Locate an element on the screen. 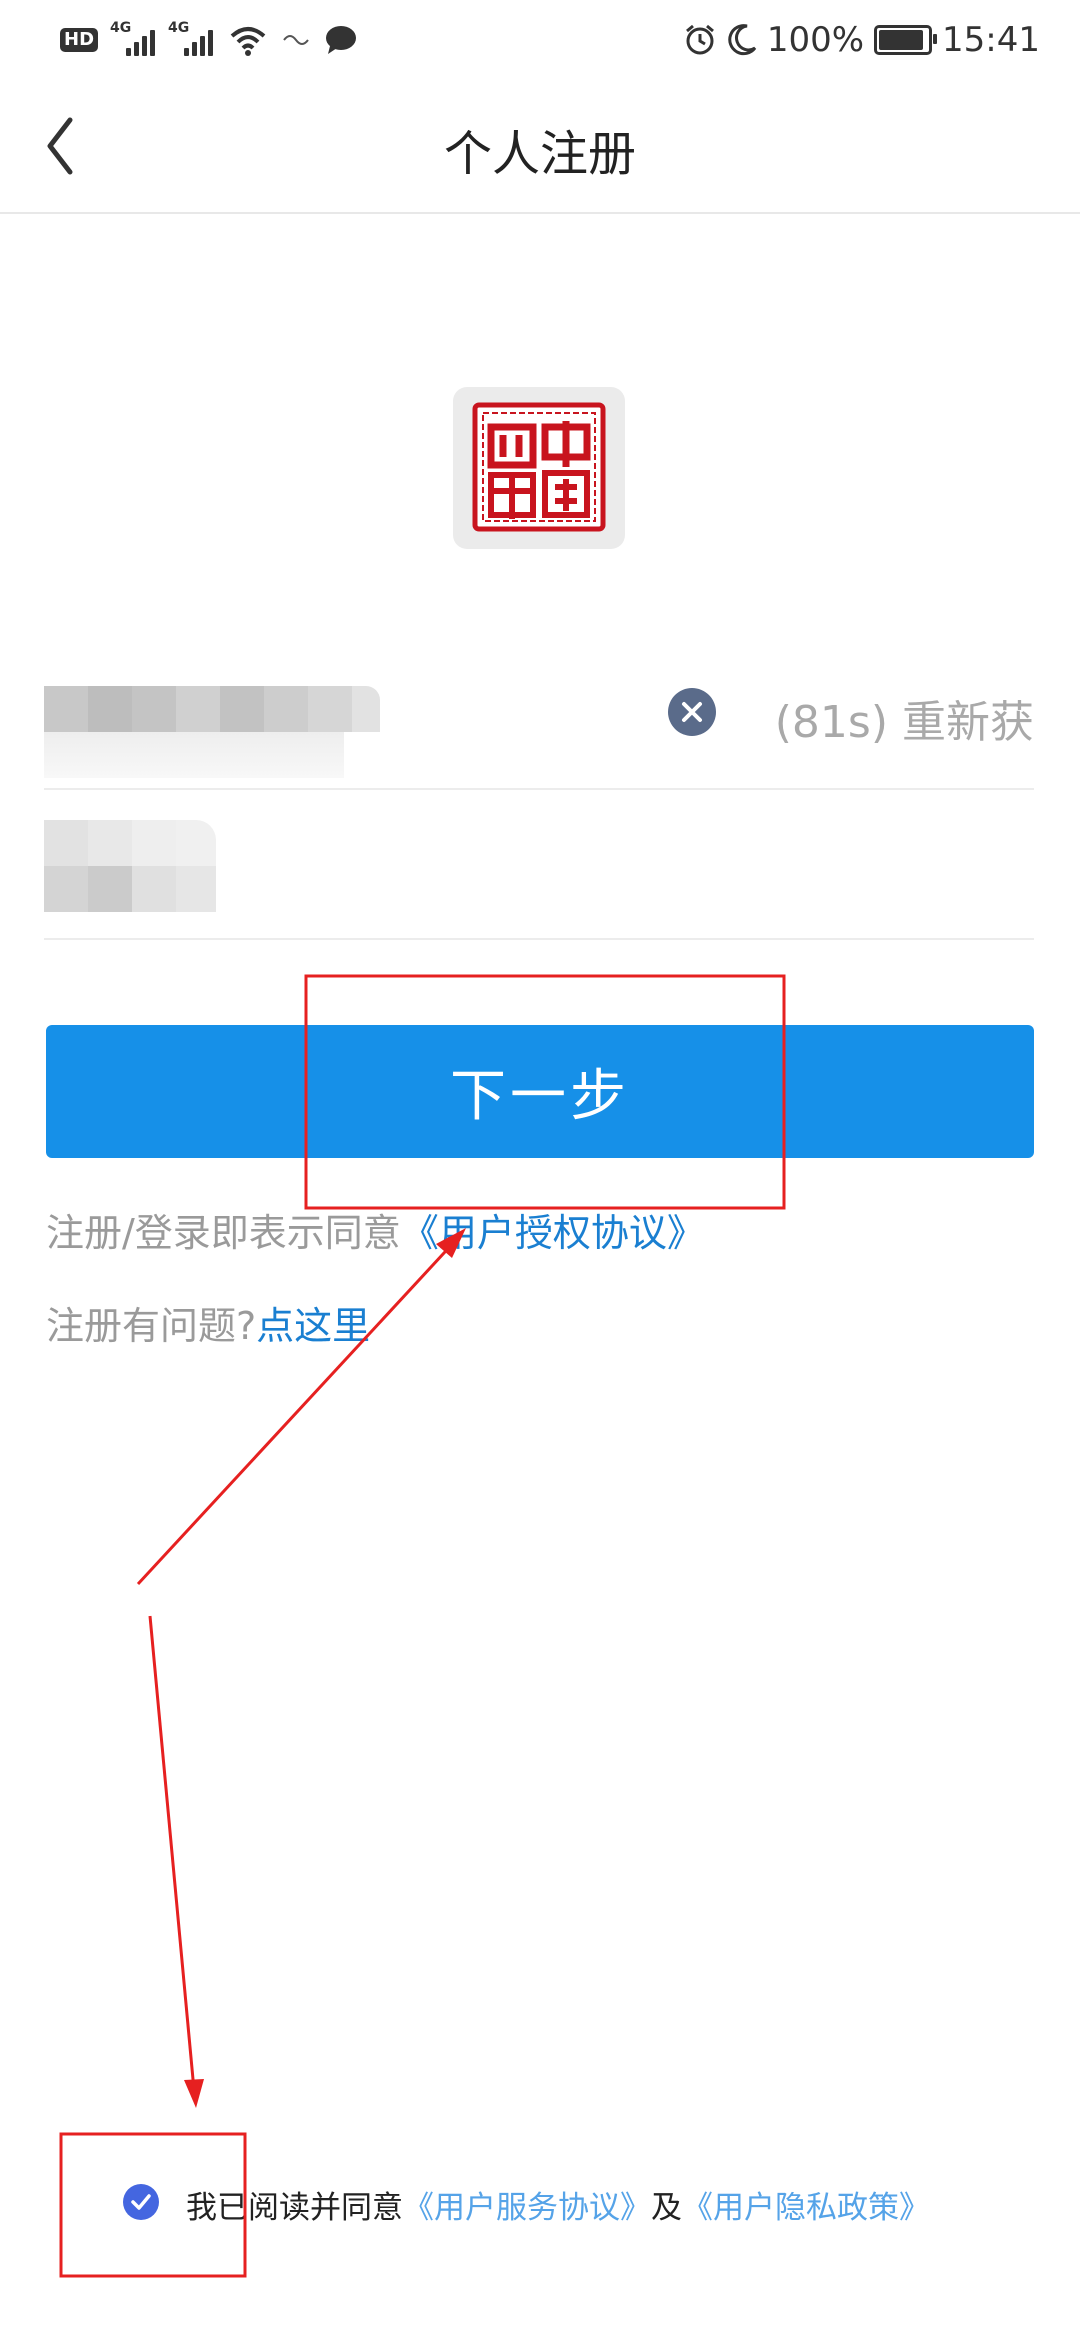 This screenshot has width=1080, height=2340. alarm-icon is located at coordinates (699, 39).